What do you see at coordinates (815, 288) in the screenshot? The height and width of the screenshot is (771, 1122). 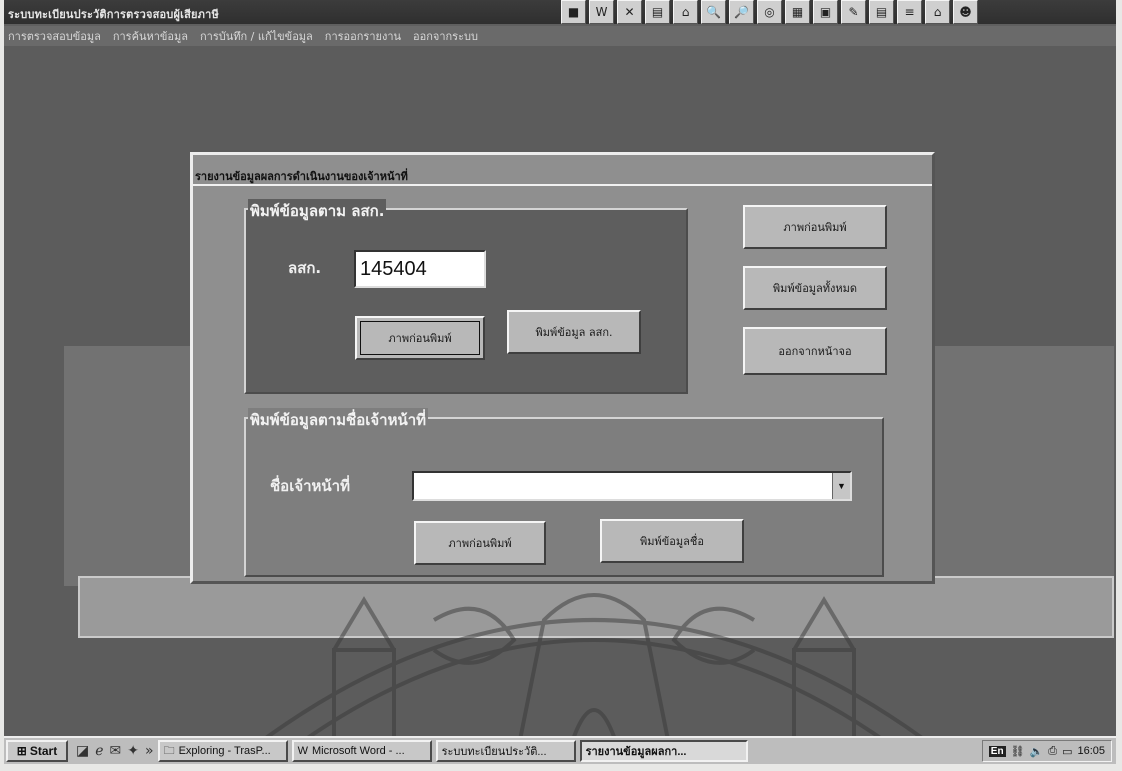 I see `print-all-button: พิมพ์ข้อมูลทั้งหมด` at bounding box center [815, 288].